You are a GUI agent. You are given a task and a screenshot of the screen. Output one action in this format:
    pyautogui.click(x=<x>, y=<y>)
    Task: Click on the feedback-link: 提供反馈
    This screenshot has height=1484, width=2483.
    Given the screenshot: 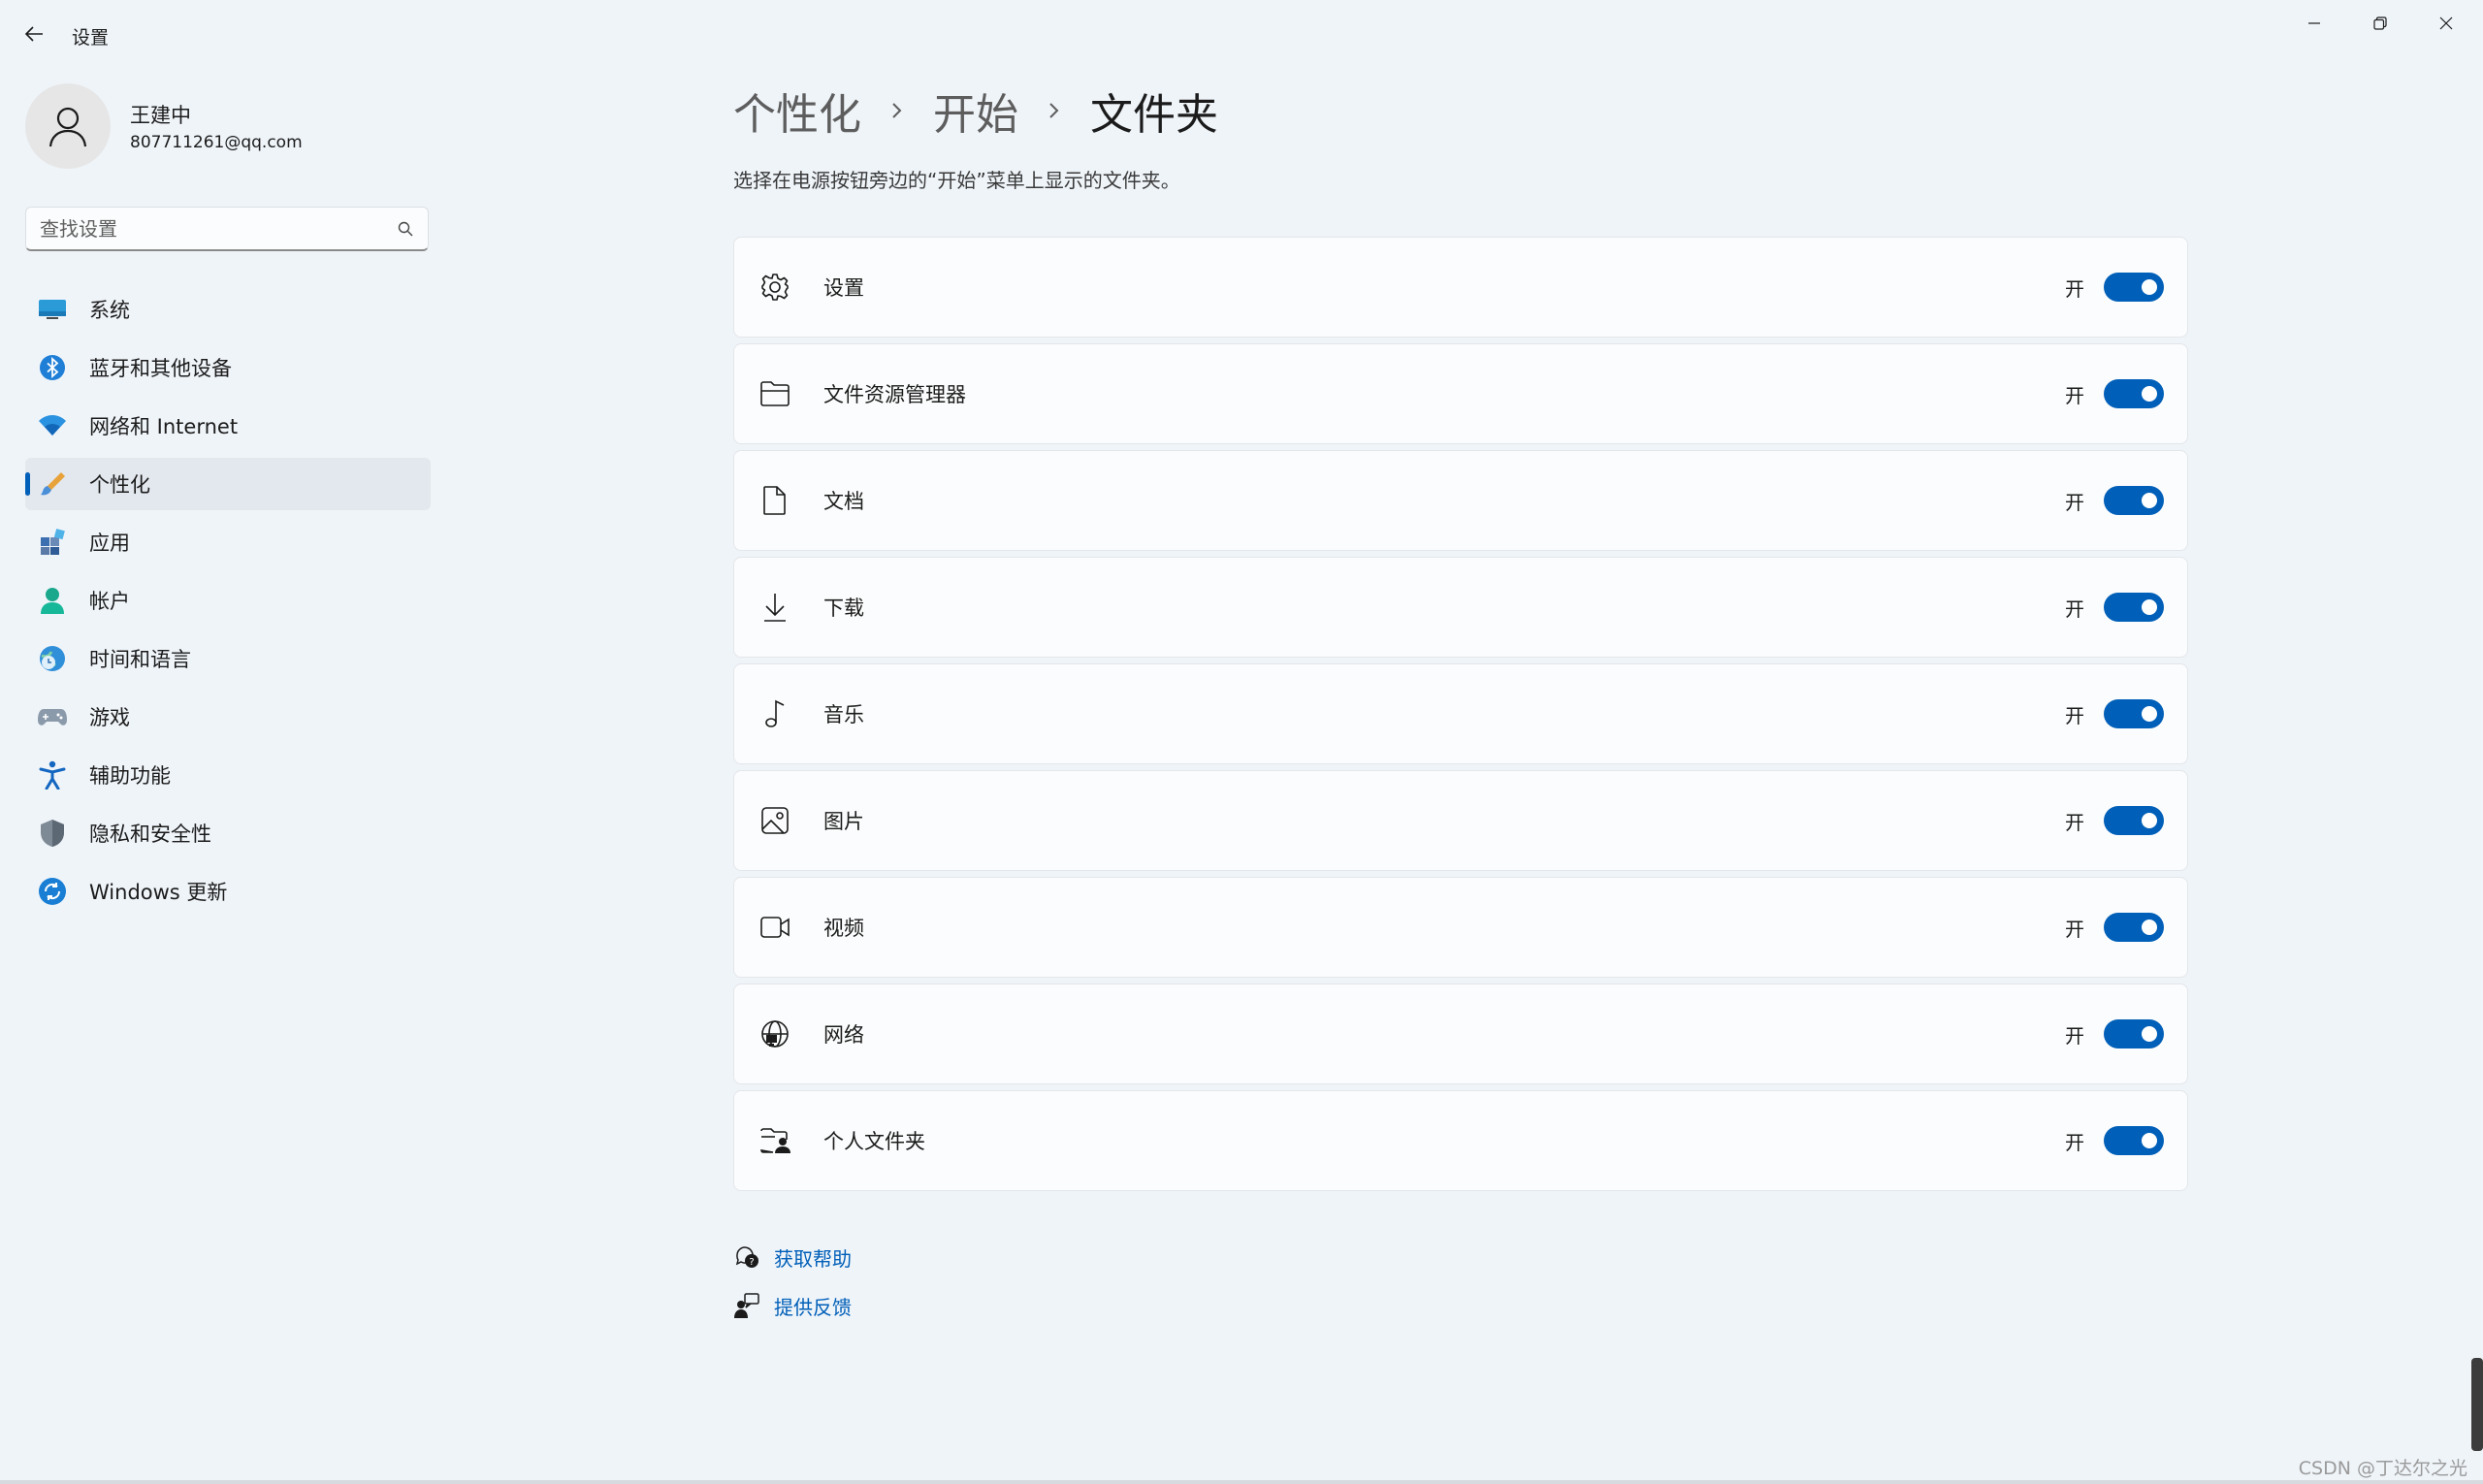 What is the action you would take?
    pyautogui.click(x=793, y=1305)
    